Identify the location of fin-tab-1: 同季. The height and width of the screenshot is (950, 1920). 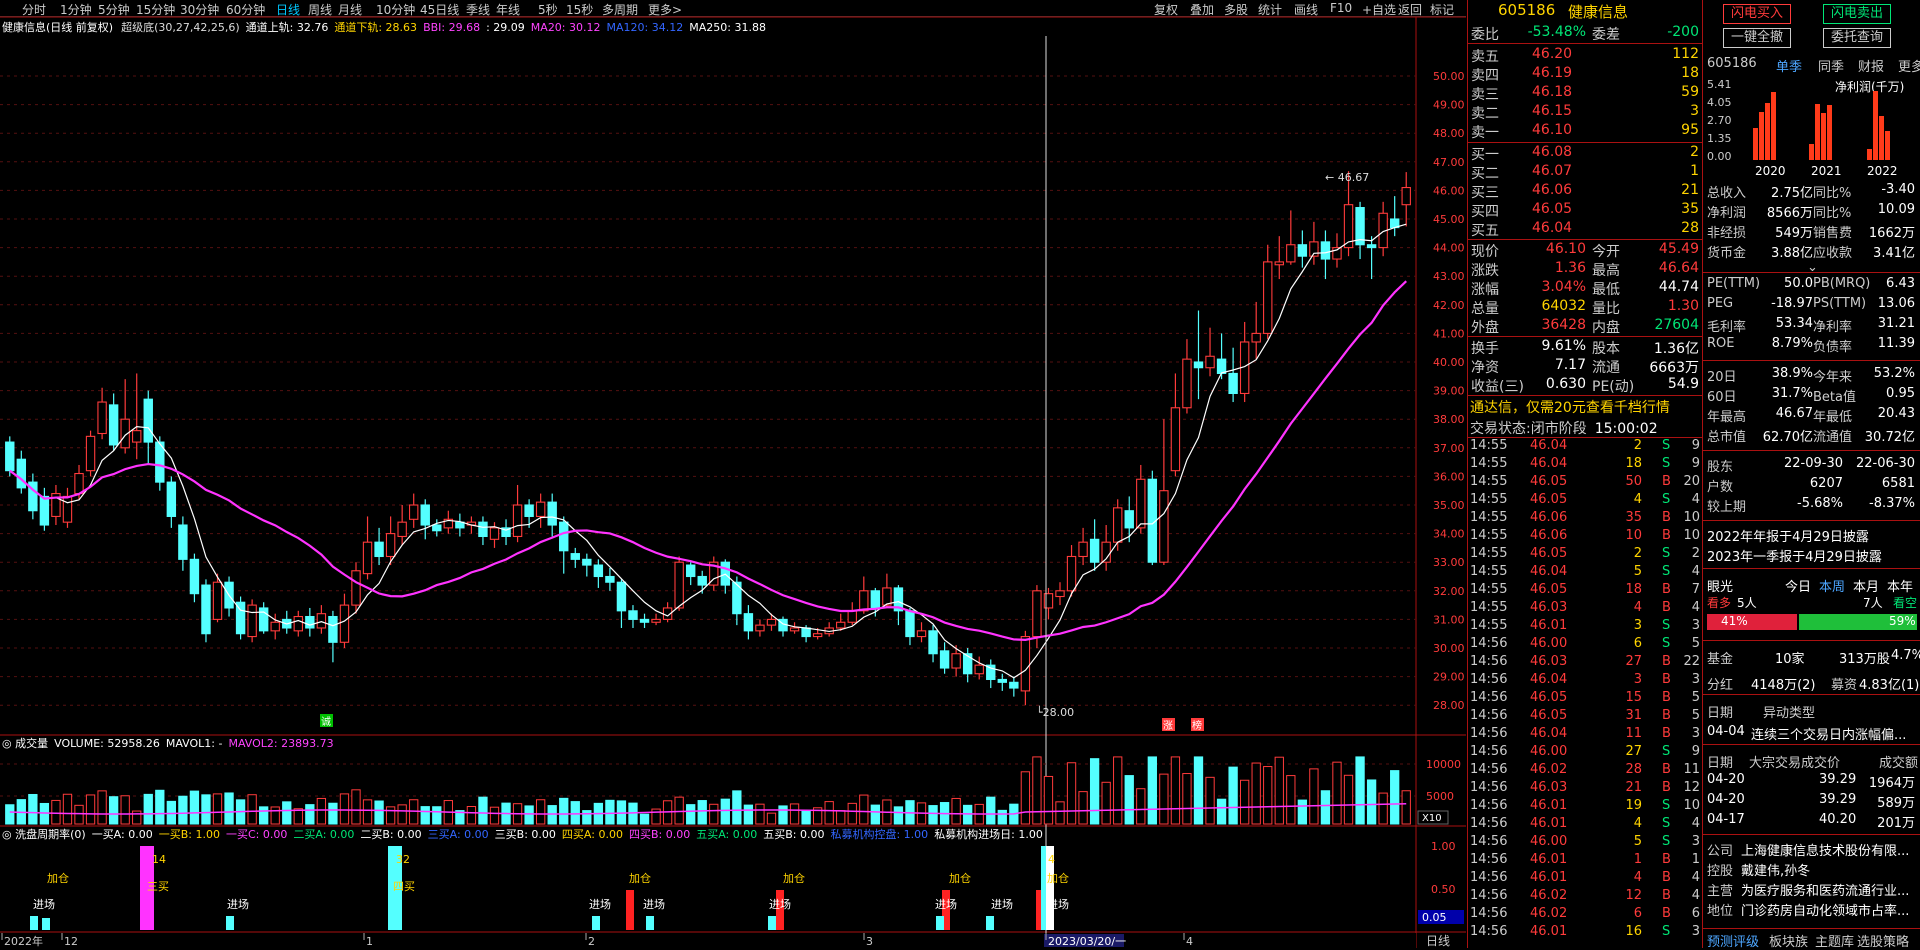
(1831, 65).